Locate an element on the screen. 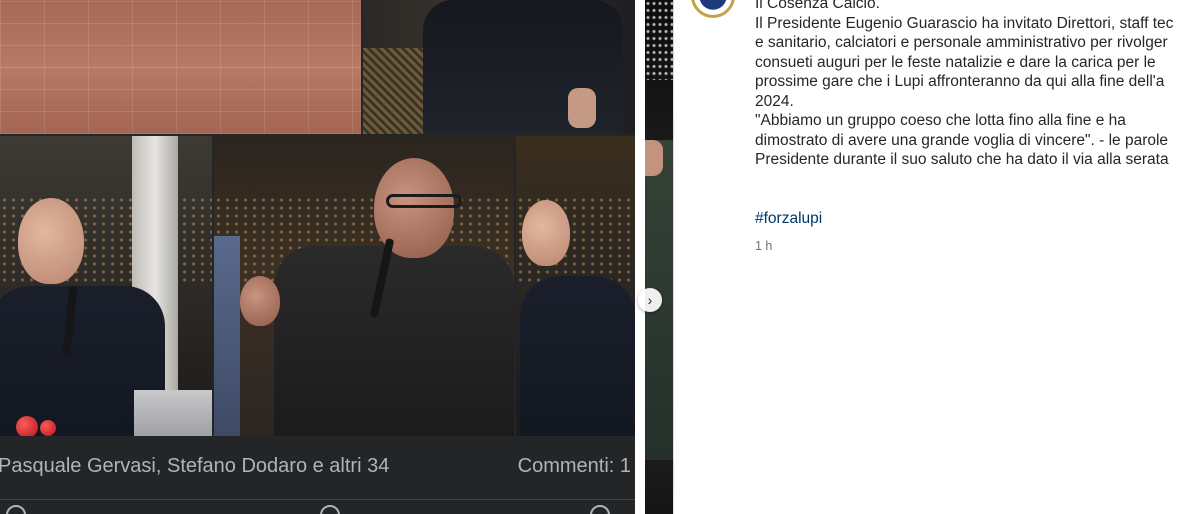  photo-tile-bottom-right is located at coordinates (575, 286).